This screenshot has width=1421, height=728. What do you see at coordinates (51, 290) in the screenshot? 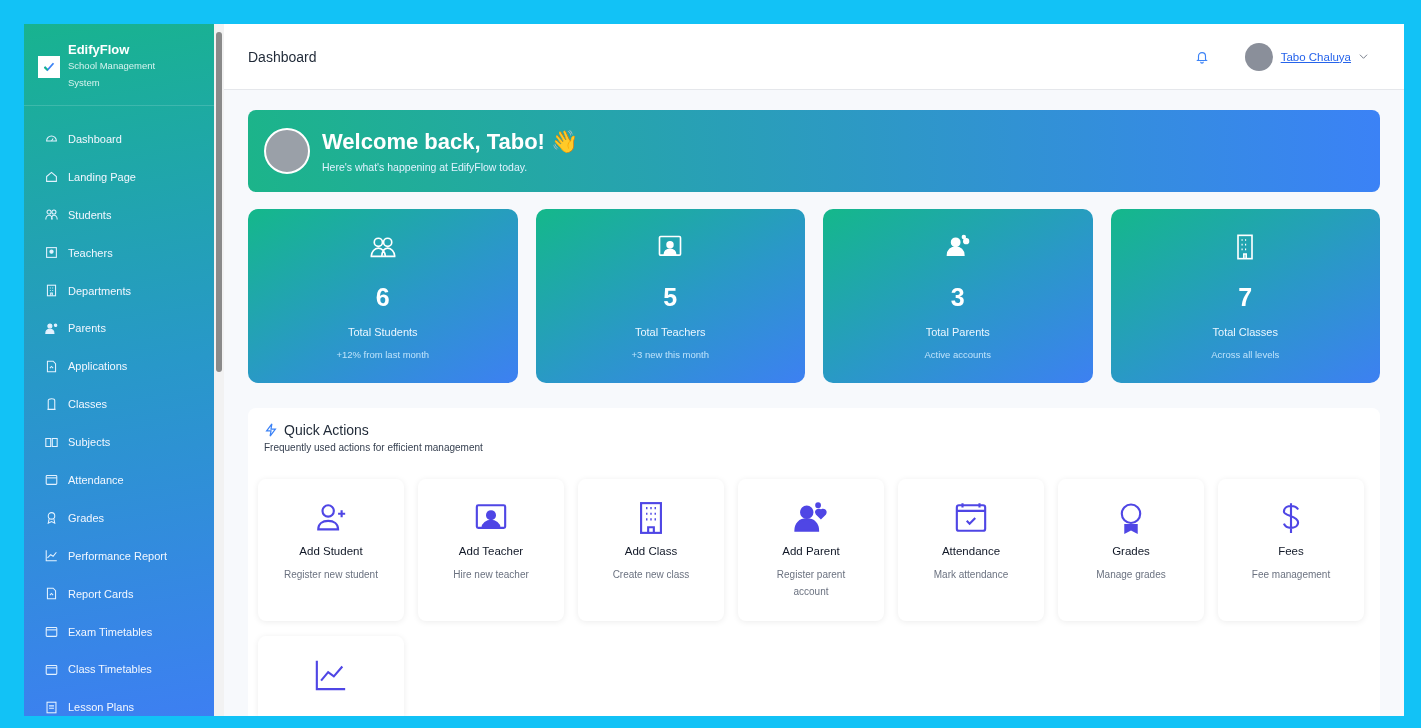
I see `building-icon` at bounding box center [51, 290].